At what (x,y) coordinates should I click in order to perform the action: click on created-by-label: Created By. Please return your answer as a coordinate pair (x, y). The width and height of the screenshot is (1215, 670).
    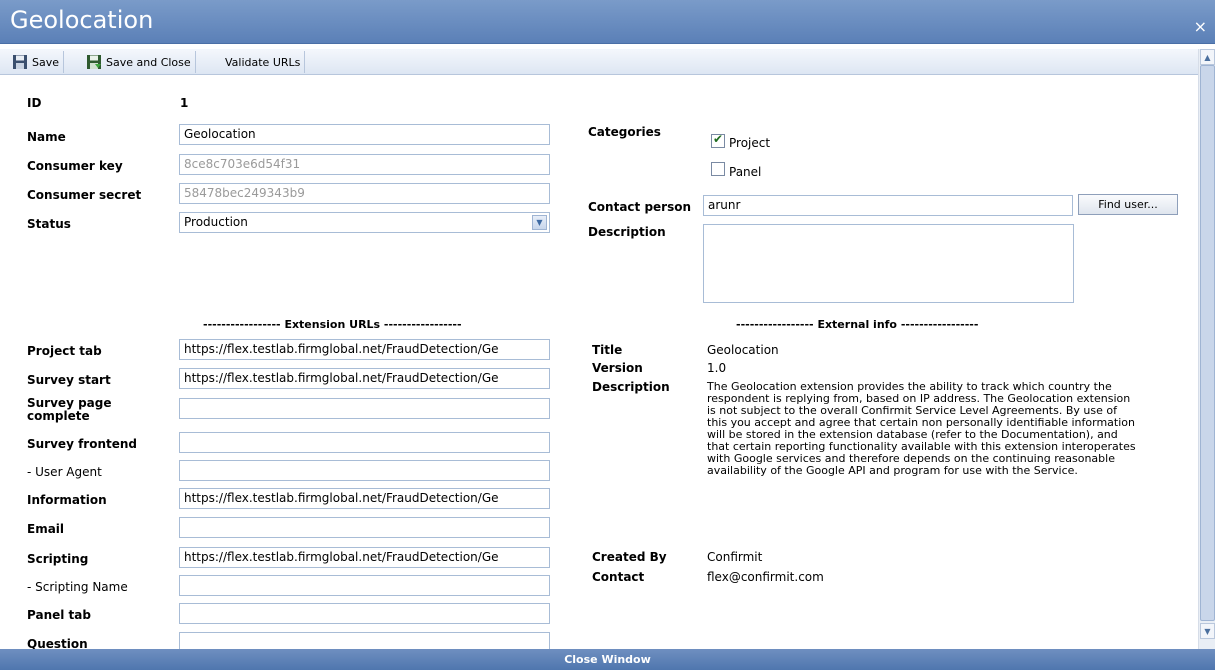
    Looking at the image, I should click on (629, 557).